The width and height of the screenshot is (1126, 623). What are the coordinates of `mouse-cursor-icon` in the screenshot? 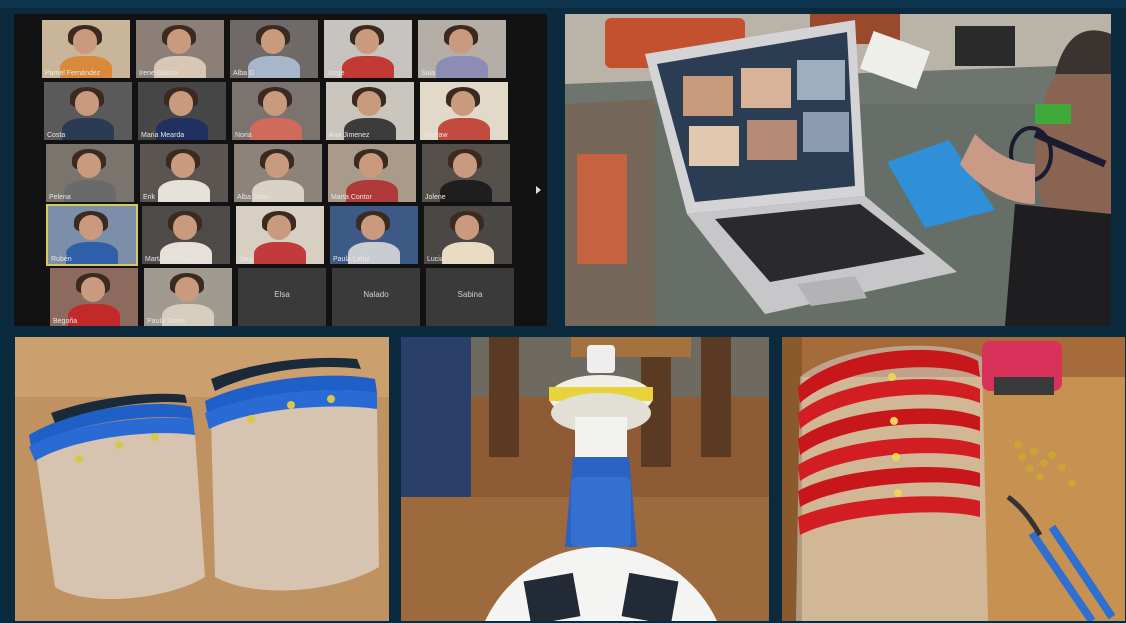 It's located at (538, 190).